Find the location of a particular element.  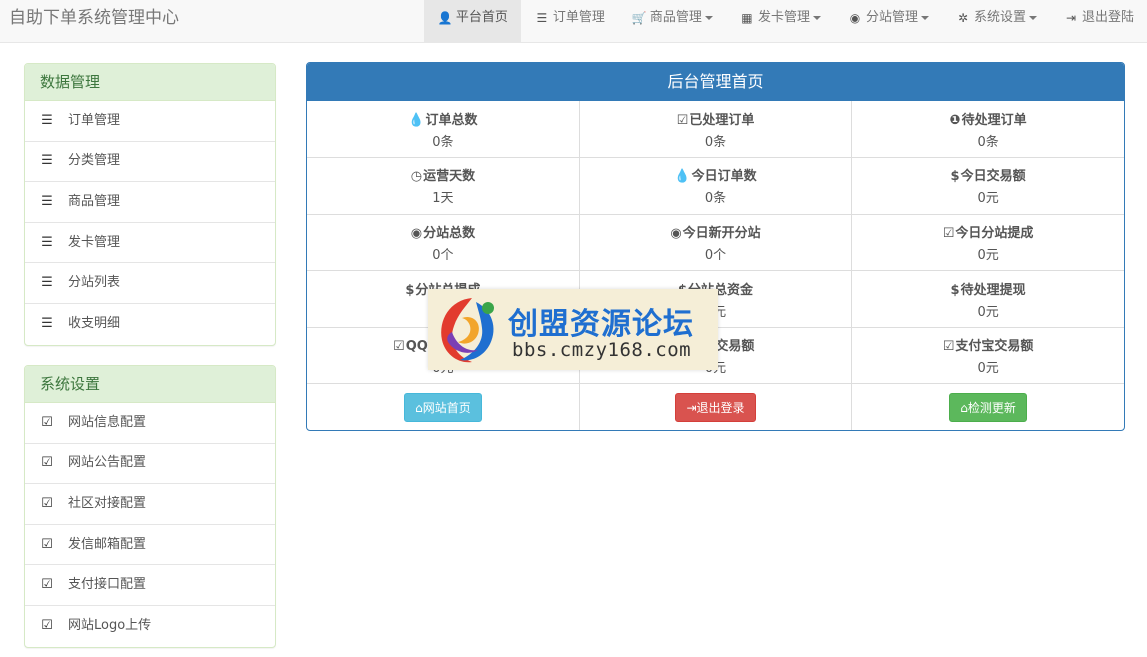

watermark-title: 创盟资源论坛 is located at coordinates (601, 324).